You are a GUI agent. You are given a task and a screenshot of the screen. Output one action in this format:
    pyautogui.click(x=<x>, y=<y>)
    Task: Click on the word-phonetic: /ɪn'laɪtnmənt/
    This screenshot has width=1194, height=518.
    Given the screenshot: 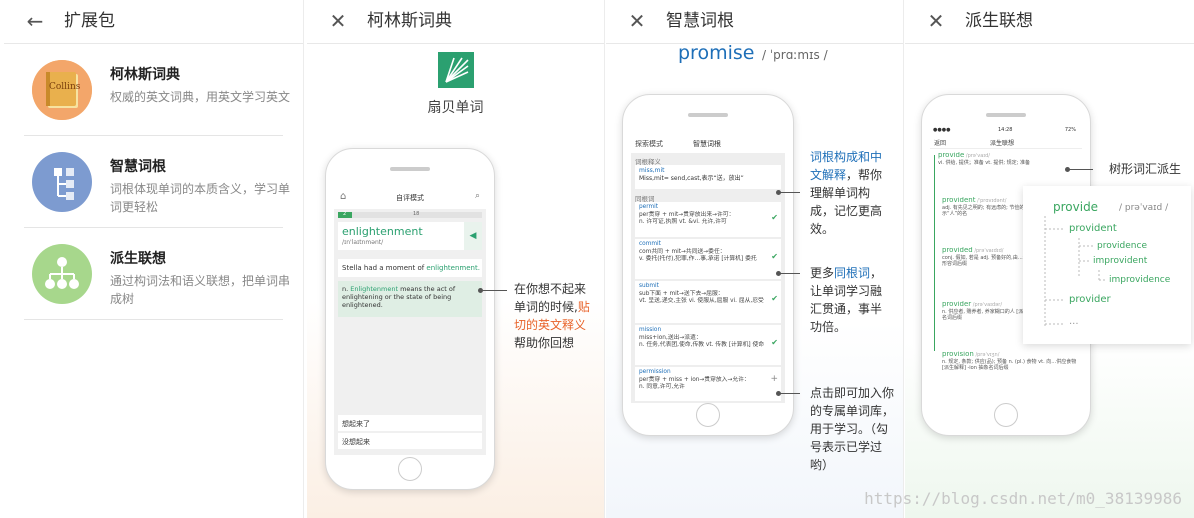 What is the action you would take?
    pyautogui.click(x=363, y=242)
    